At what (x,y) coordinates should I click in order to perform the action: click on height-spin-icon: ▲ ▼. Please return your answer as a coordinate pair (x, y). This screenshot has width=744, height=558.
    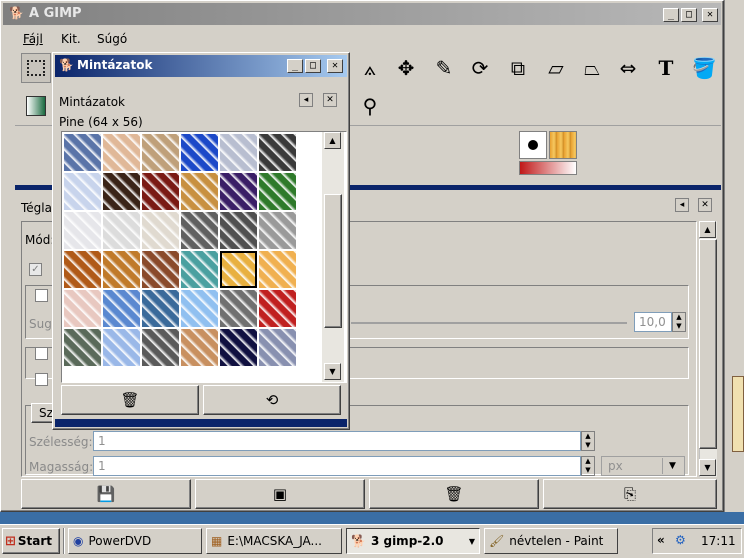
    Looking at the image, I should click on (588, 466).